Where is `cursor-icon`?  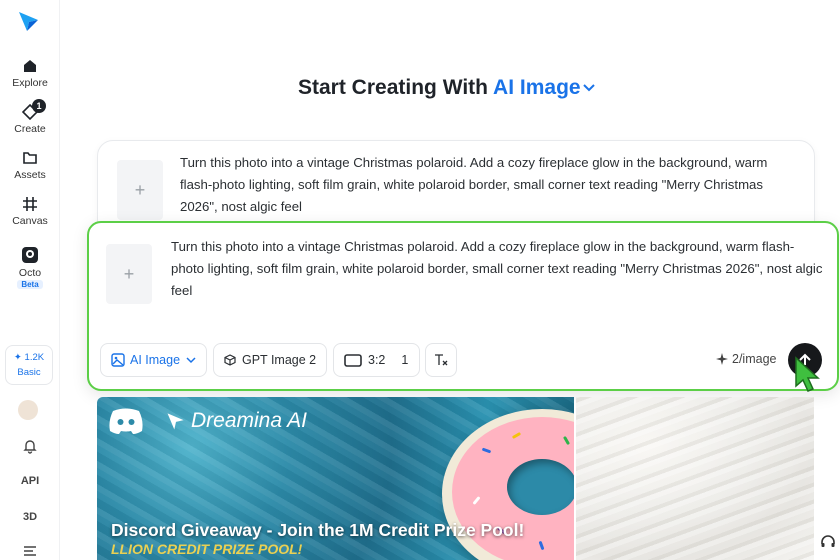
cursor-icon is located at coordinates (807, 374).